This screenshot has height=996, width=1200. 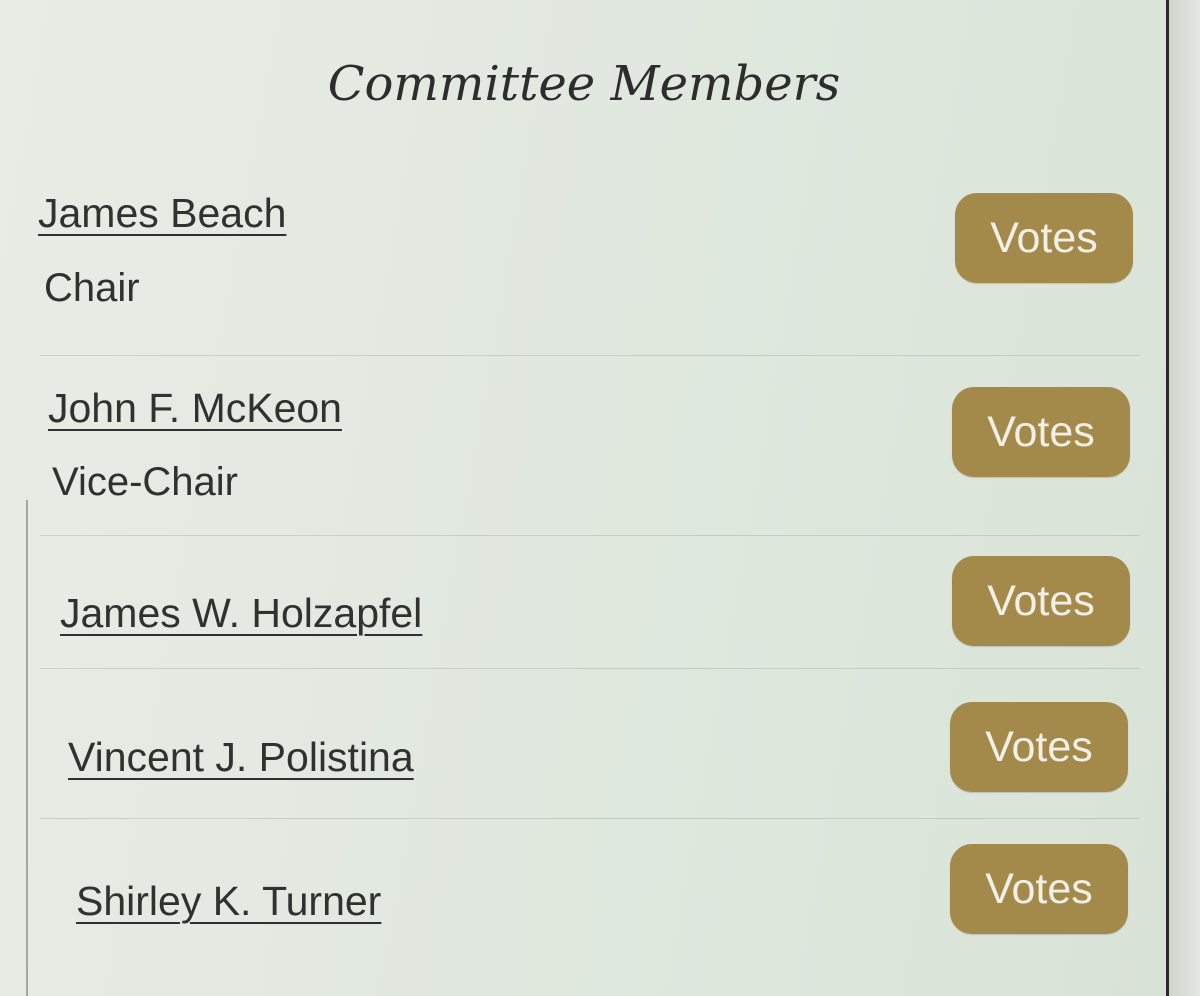 I want to click on member-name-link: Shirley K. Turner, so click(x=228, y=901).